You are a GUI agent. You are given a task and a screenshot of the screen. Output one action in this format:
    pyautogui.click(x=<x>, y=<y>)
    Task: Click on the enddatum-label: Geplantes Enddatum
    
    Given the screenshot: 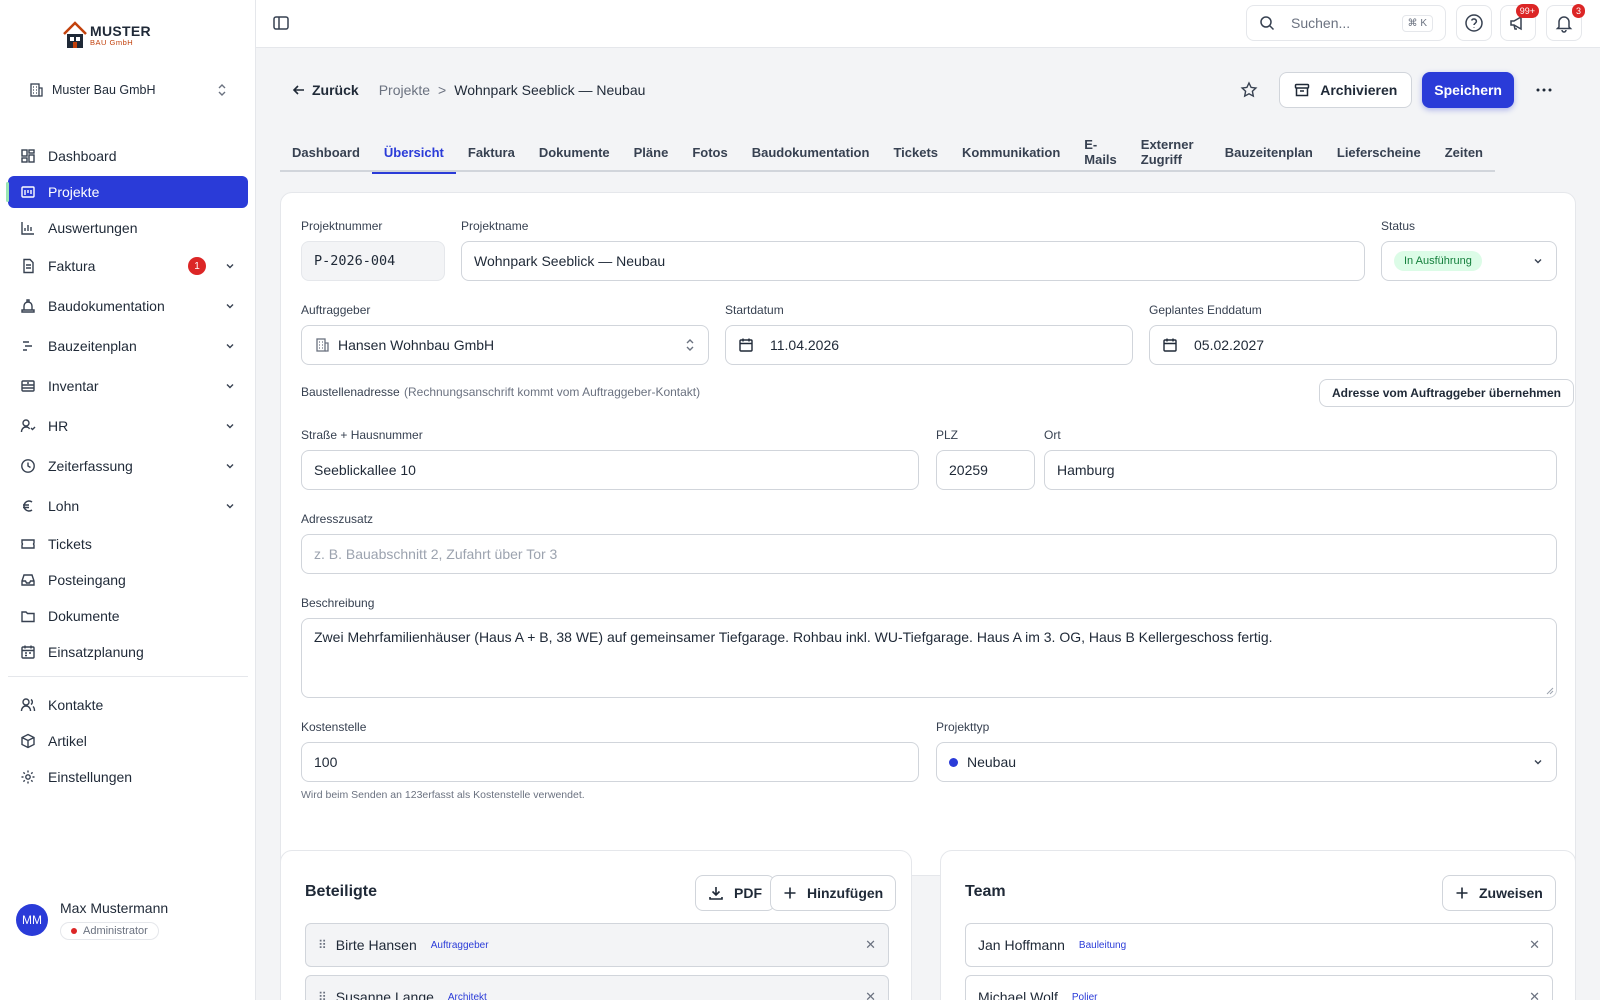 What is the action you would take?
    pyautogui.click(x=1205, y=310)
    